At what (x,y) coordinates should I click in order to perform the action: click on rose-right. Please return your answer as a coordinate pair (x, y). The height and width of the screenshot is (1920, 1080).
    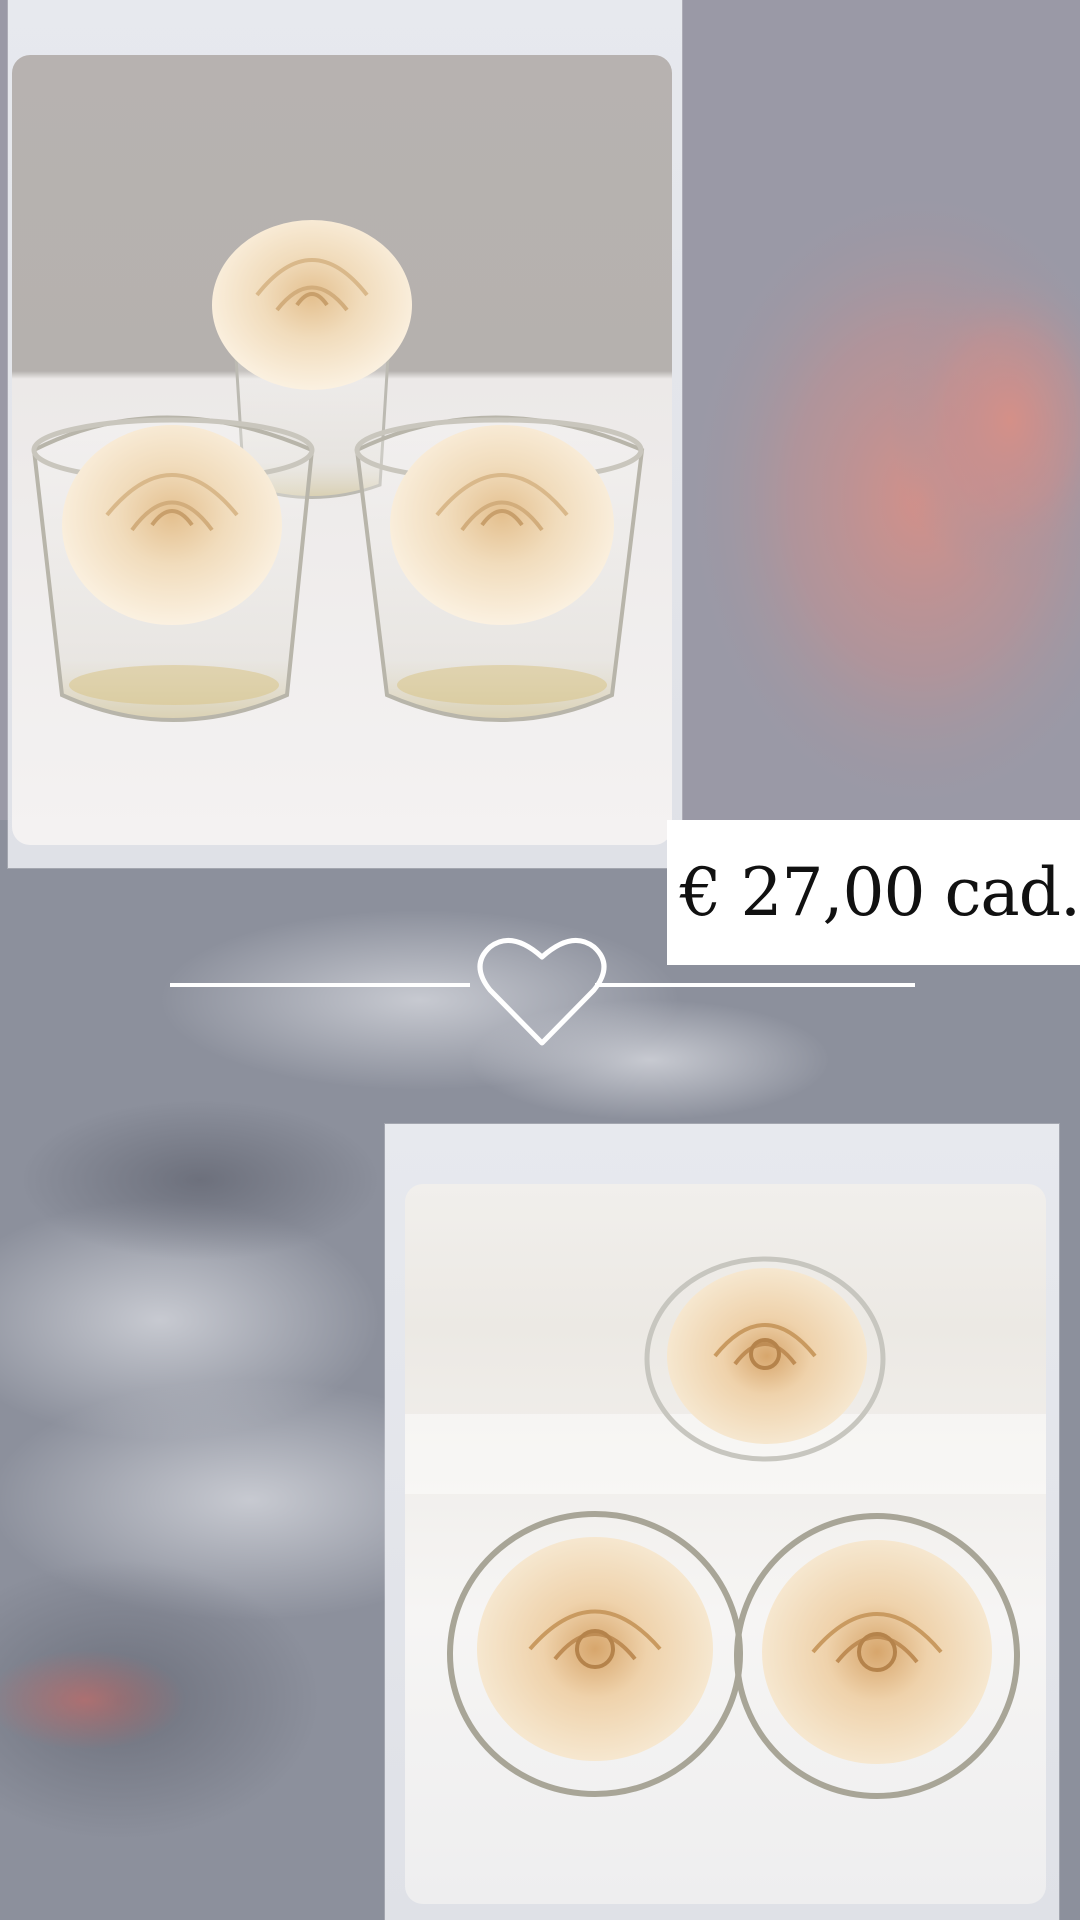
    Looking at the image, I should click on (502, 525).